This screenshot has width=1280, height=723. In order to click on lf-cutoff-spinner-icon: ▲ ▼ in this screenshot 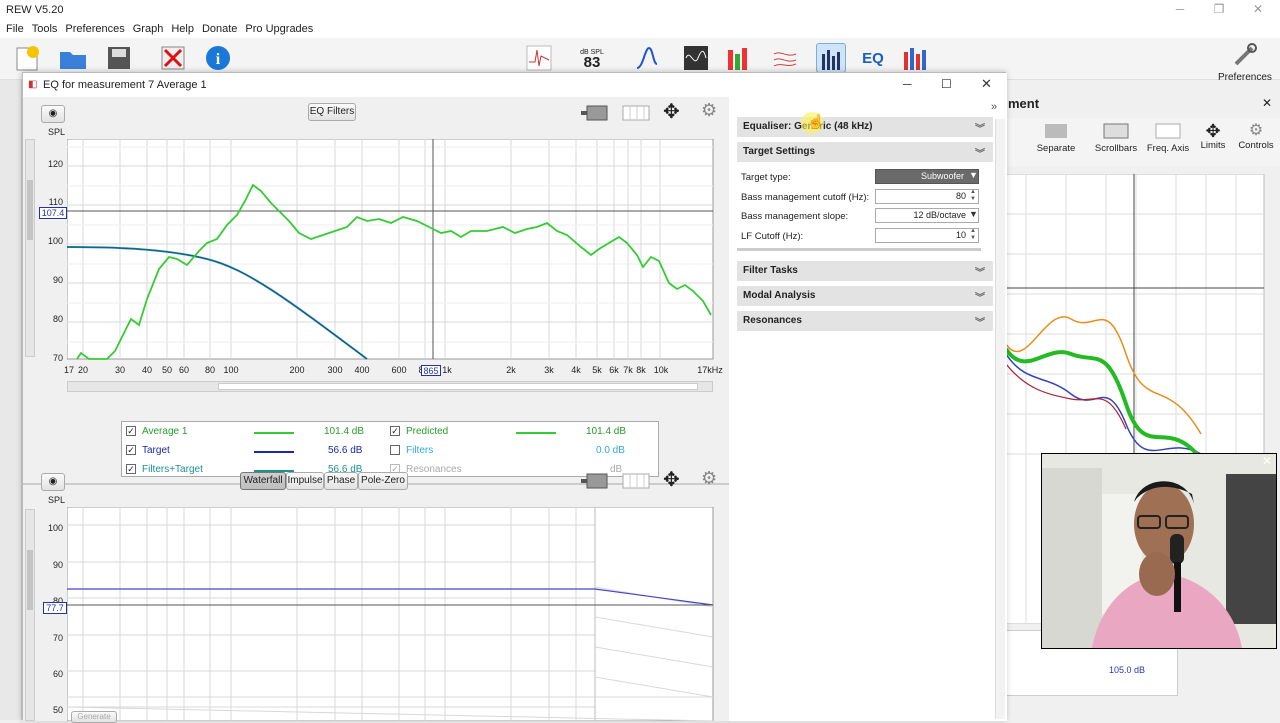, I will do `click(973, 235)`.